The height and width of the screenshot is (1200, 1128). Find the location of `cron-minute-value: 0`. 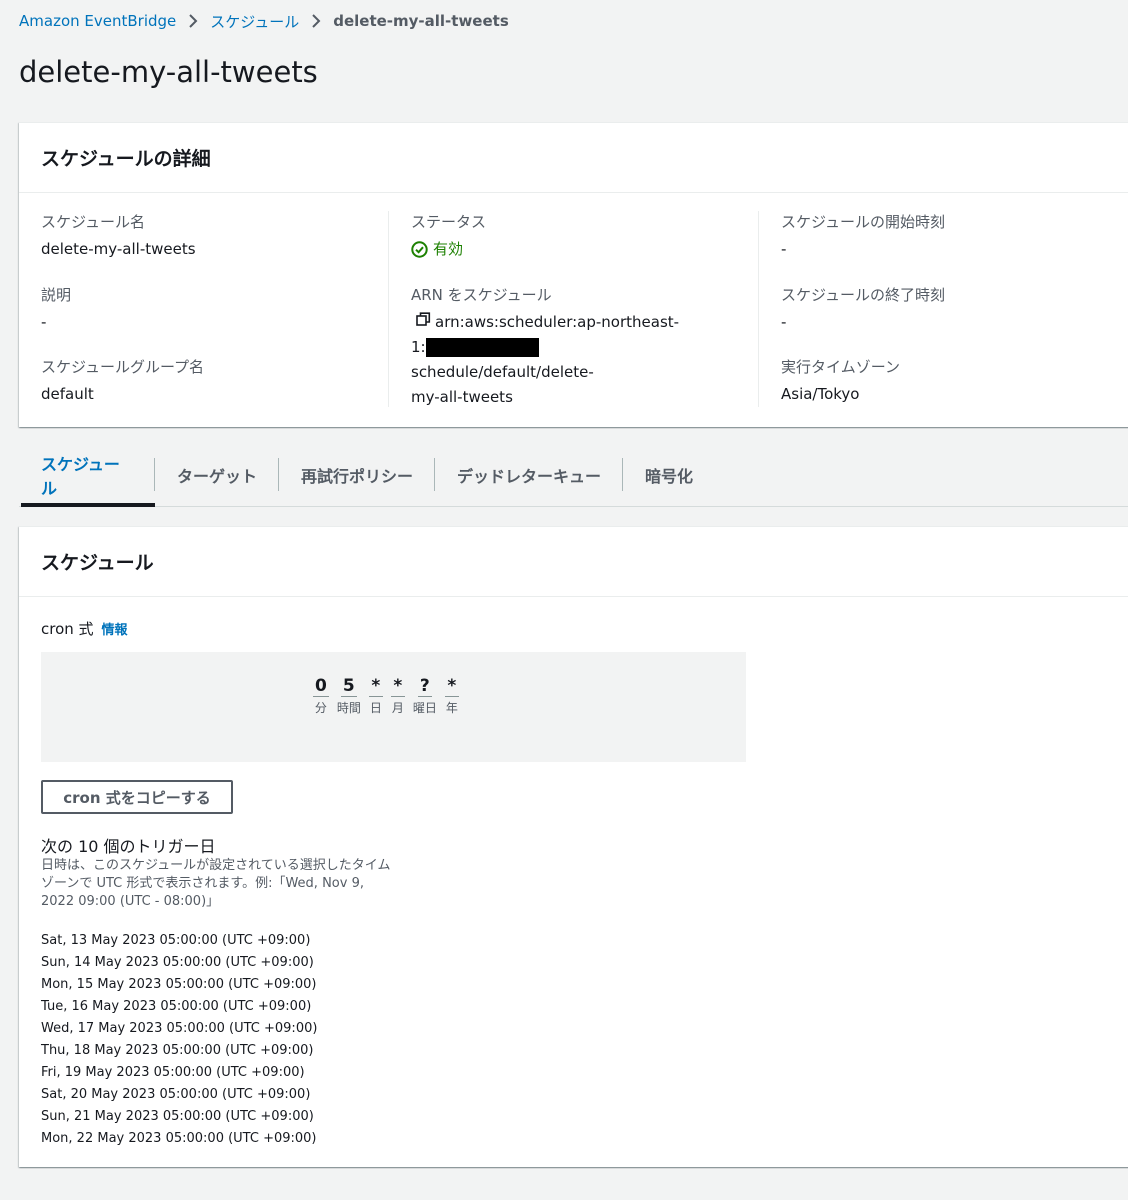

cron-minute-value: 0 is located at coordinates (321, 686).